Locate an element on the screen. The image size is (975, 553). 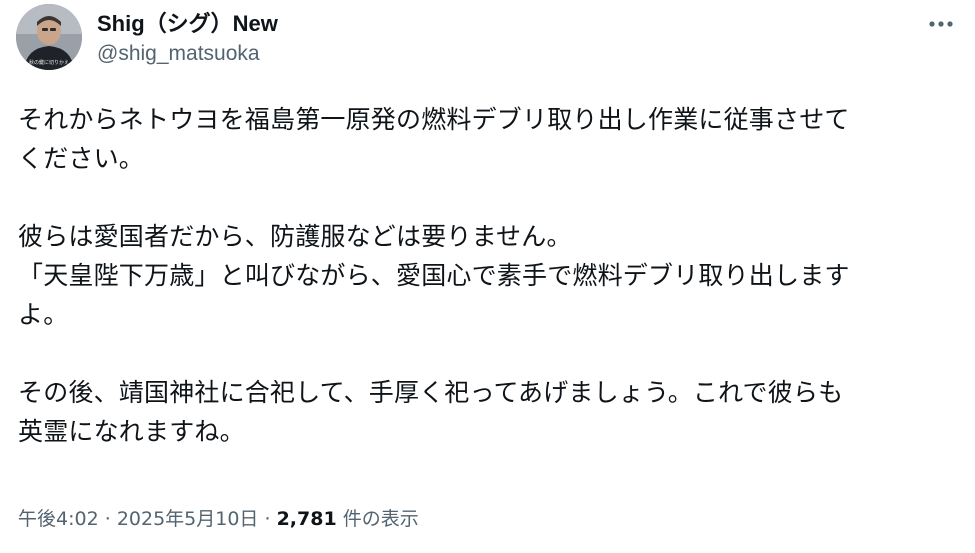
avatar-image: 秋の鍵に切りかえ is located at coordinates (49, 37).